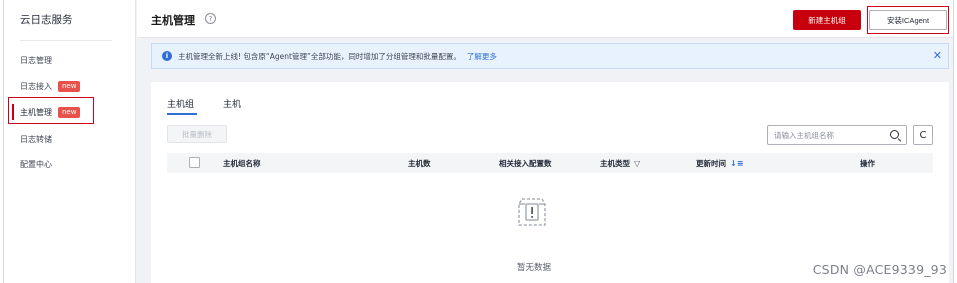 Image resolution: width=957 pixels, height=283 pixels. I want to click on sidebar-item-label: 日志转储, so click(36, 139).